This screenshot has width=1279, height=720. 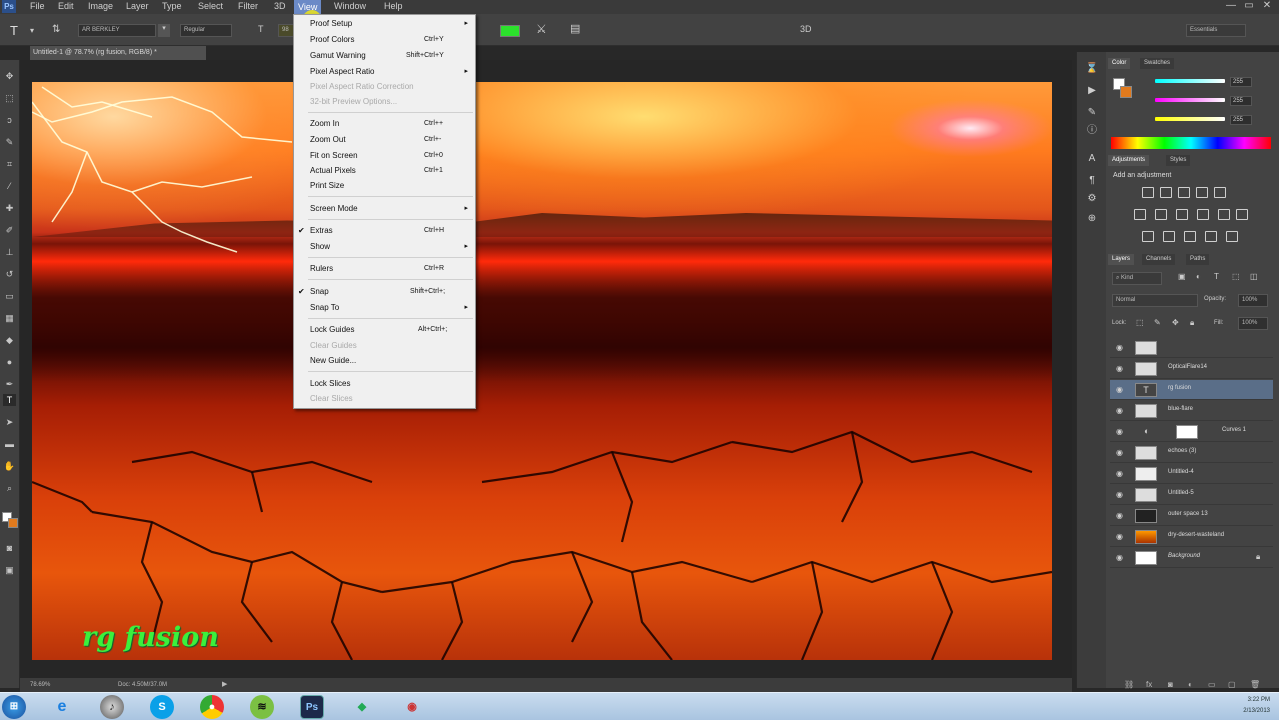 I want to click on actions-panel-icon: ▶, so click(x=1092, y=91).